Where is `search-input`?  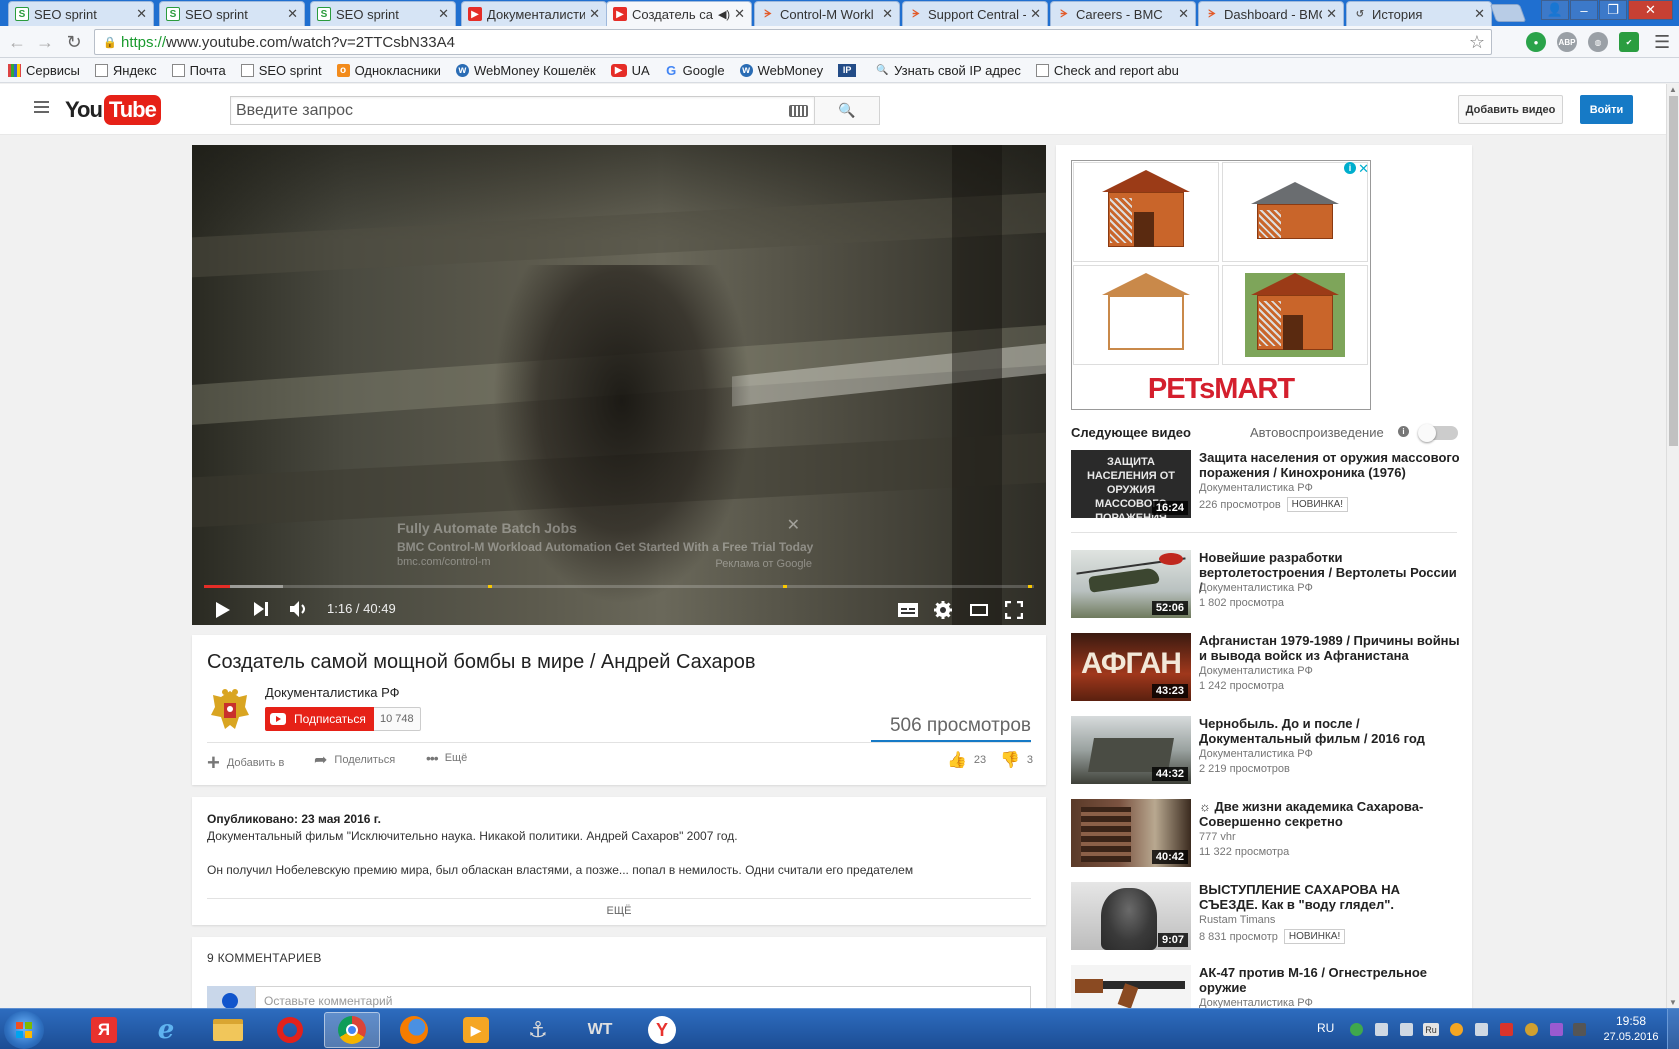 search-input is located at coordinates (506, 110).